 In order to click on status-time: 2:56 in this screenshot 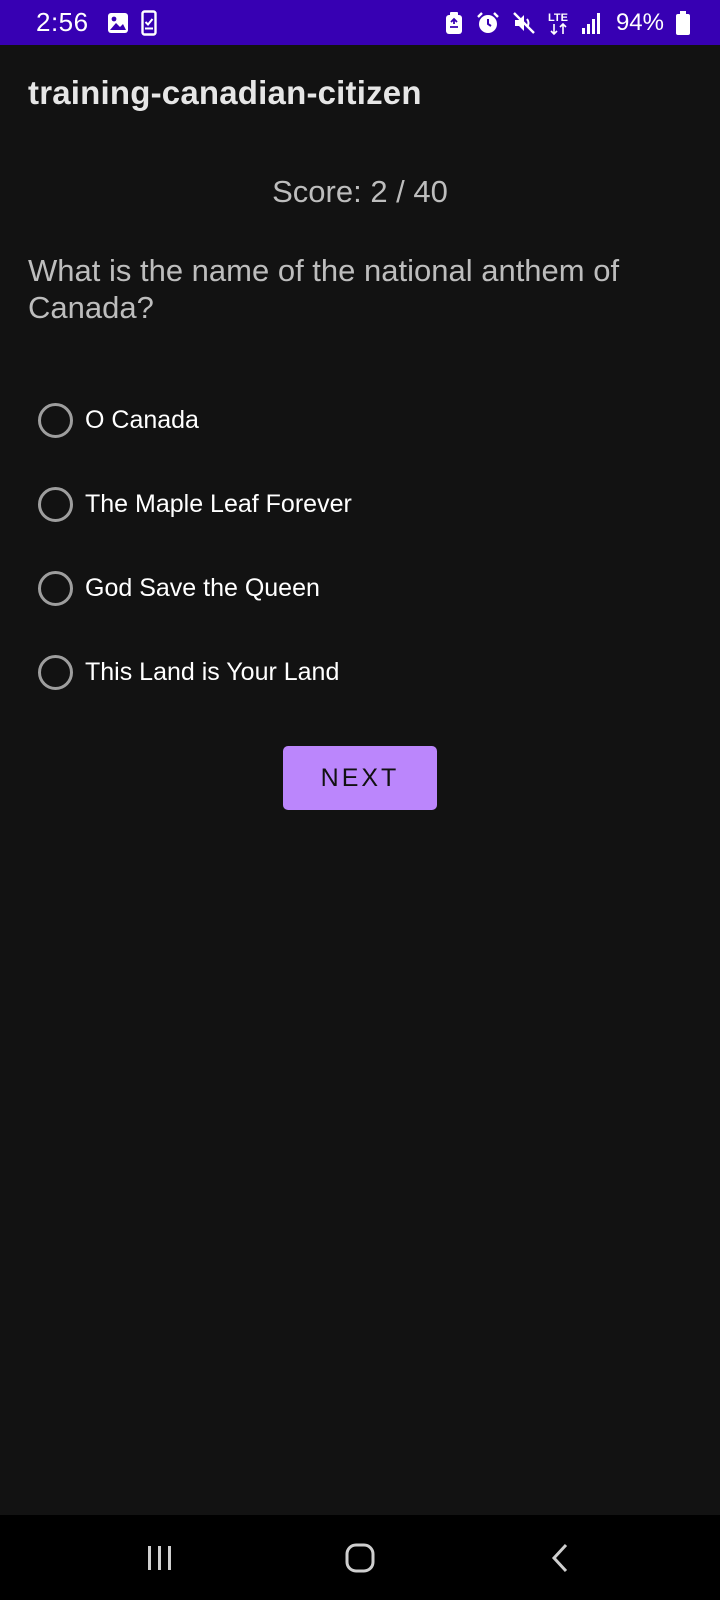, I will do `click(62, 22)`.